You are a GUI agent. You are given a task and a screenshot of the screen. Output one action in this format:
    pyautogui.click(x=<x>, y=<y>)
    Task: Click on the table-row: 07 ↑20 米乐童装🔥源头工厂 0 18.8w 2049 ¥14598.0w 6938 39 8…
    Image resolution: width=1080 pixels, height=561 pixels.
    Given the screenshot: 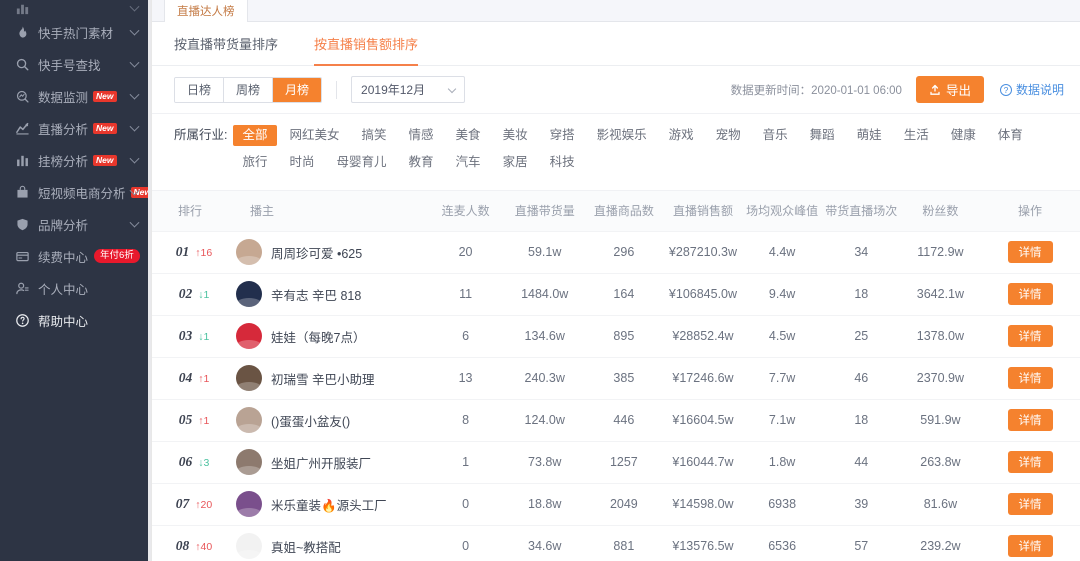 What is the action you would take?
    pyautogui.click(x=616, y=504)
    